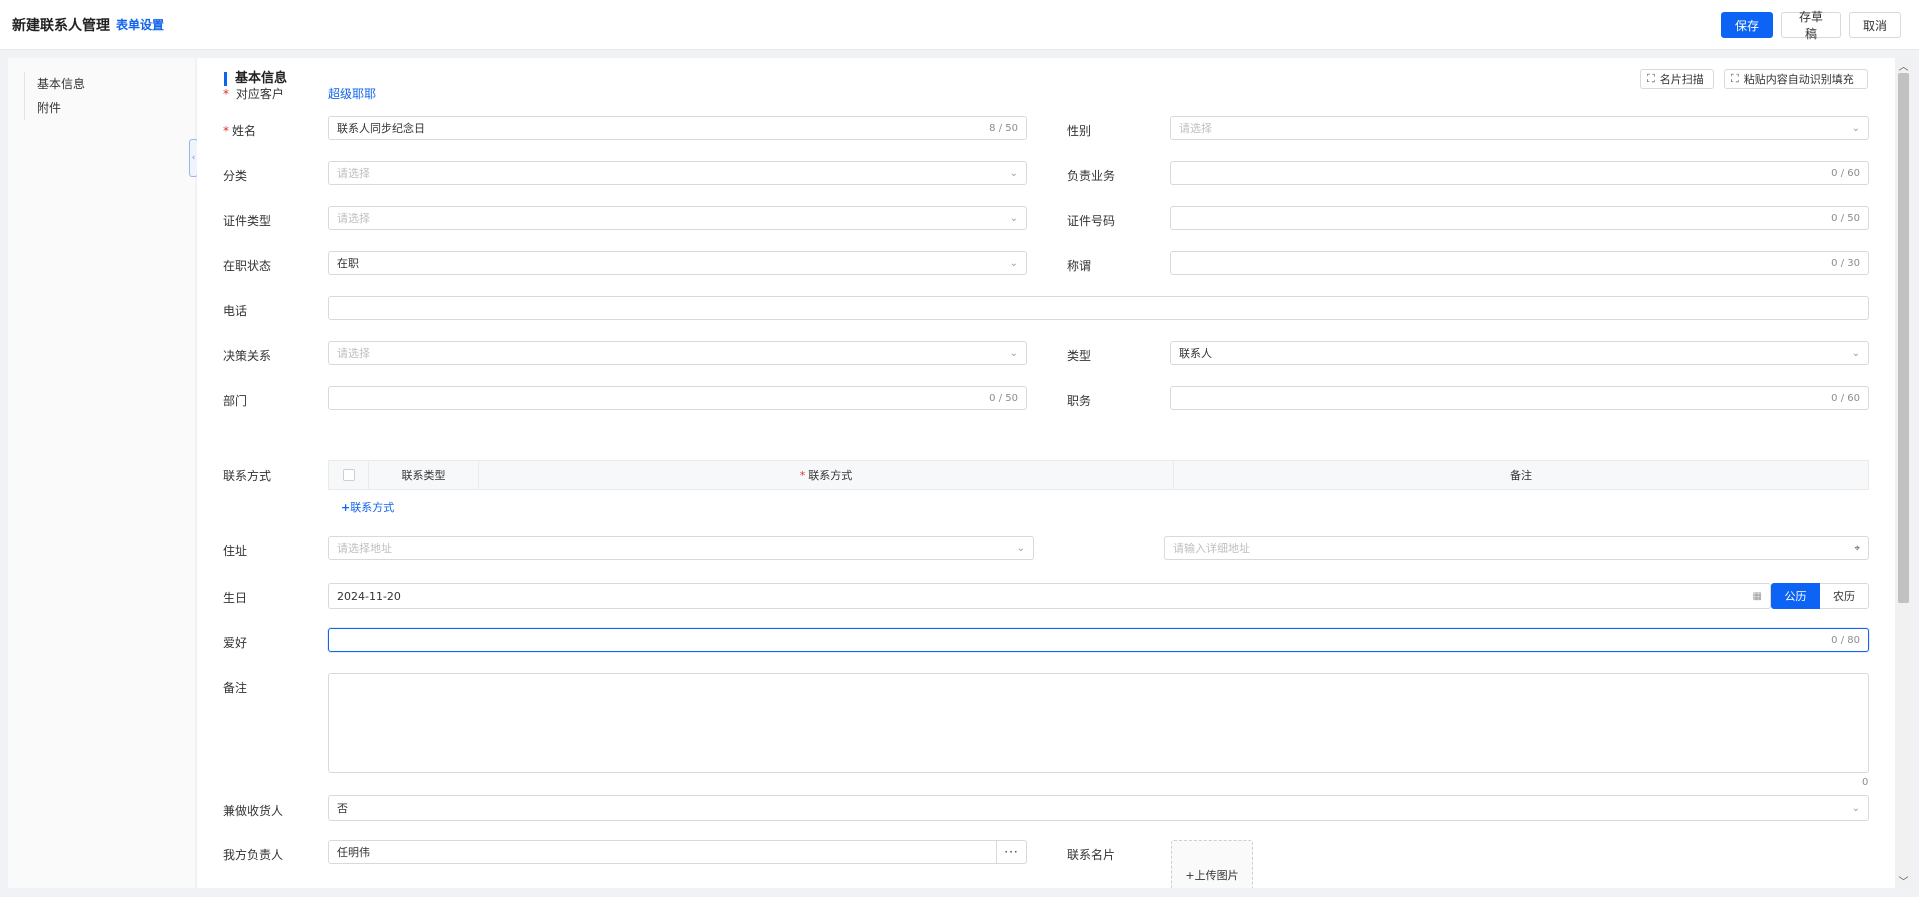  What do you see at coordinates (1195, 353) in the screenshot?
I see `type-value: 联系人` at bounding box center [1195, 353].